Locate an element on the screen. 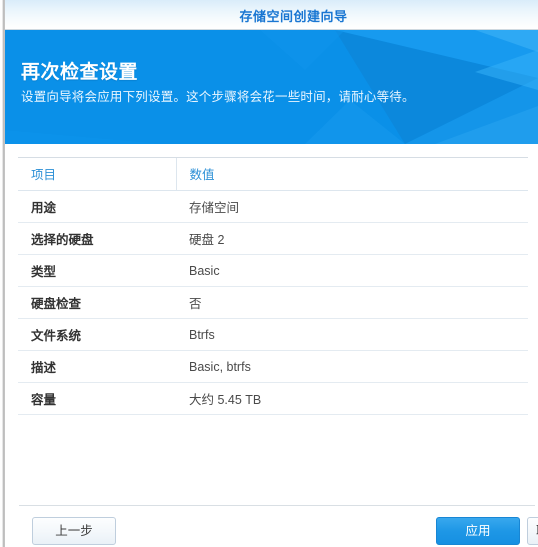  table-header-row: 项目 数值 is located at coordinates (273, 174).